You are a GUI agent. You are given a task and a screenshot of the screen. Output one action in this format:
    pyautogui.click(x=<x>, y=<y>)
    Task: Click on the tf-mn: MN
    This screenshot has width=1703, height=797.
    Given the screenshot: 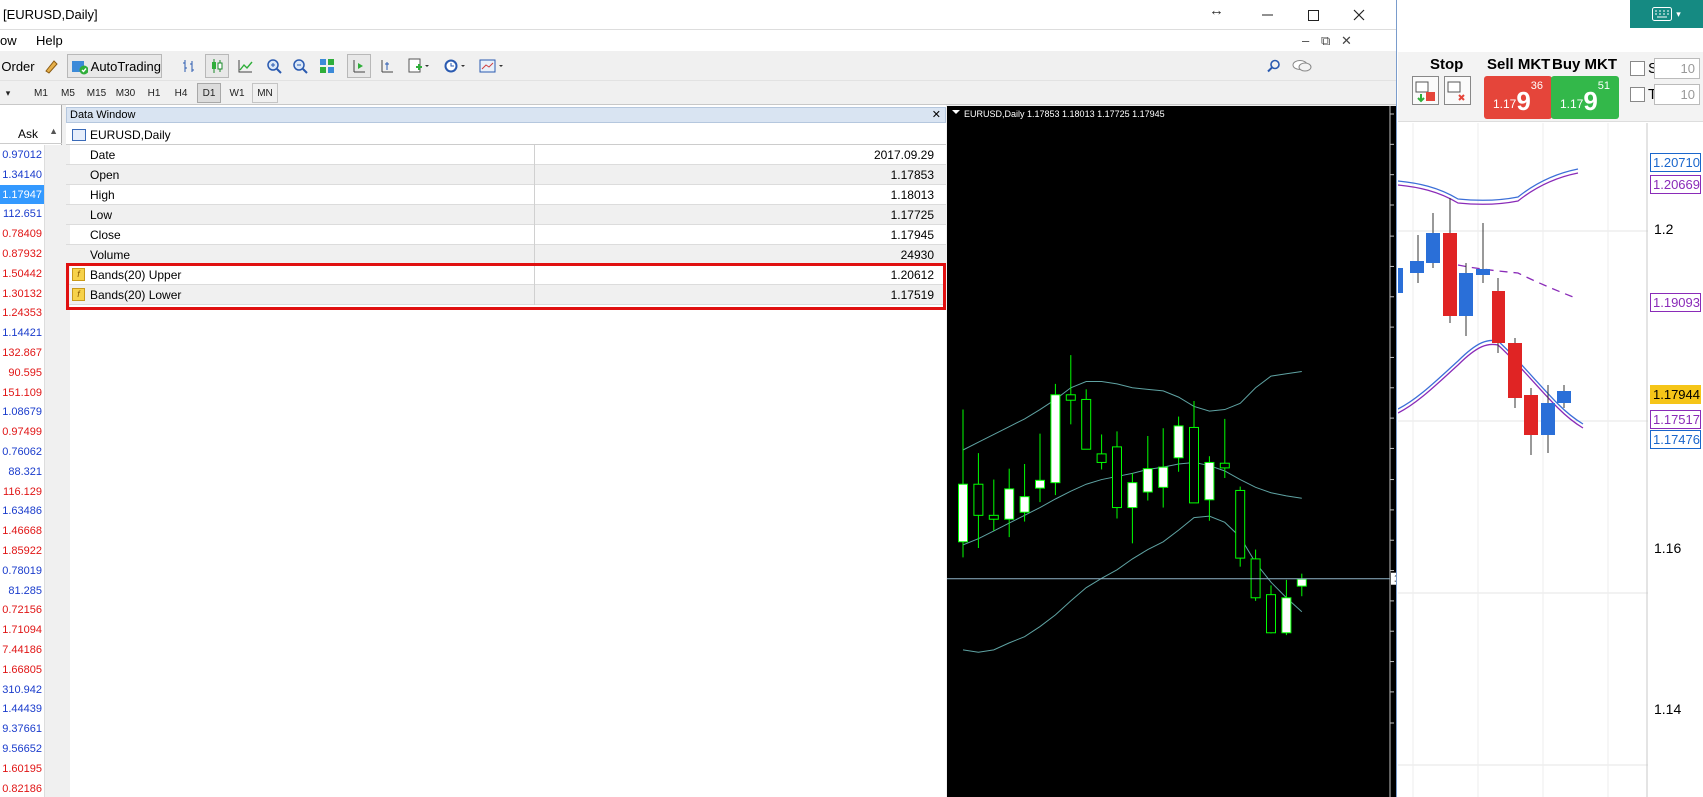 What is the action you would take?
    pyautogui.click(x=265, y=93)
    